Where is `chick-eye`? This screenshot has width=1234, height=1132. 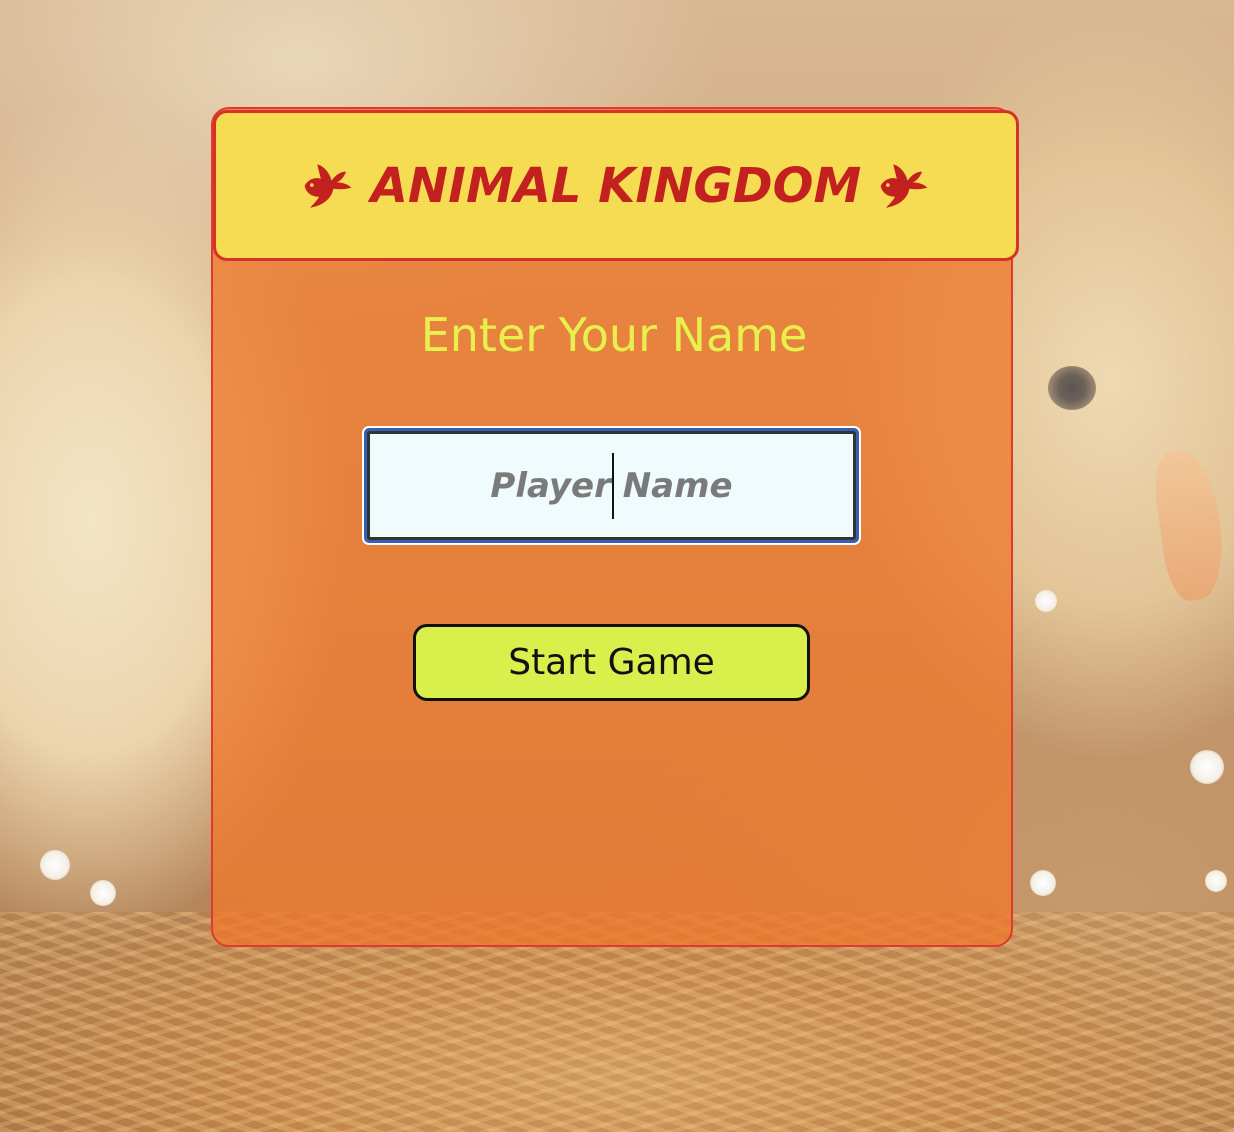 chick-eye is located at coordinates (1072, 388).